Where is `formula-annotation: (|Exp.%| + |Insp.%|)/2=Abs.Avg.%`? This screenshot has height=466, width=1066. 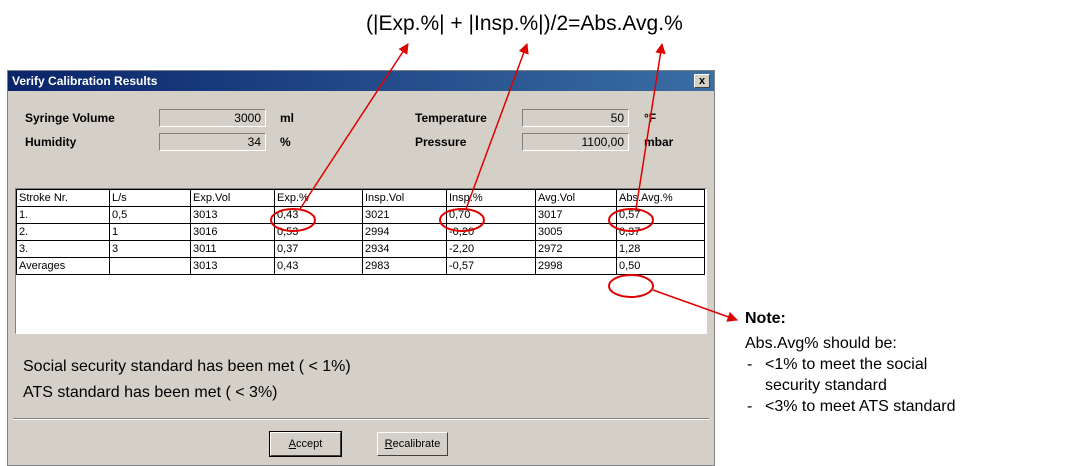 formula-annotation: (|Exp.%| + |Insp.%|)/2=Abs.Avg.% is located at coordinates (524, 23).